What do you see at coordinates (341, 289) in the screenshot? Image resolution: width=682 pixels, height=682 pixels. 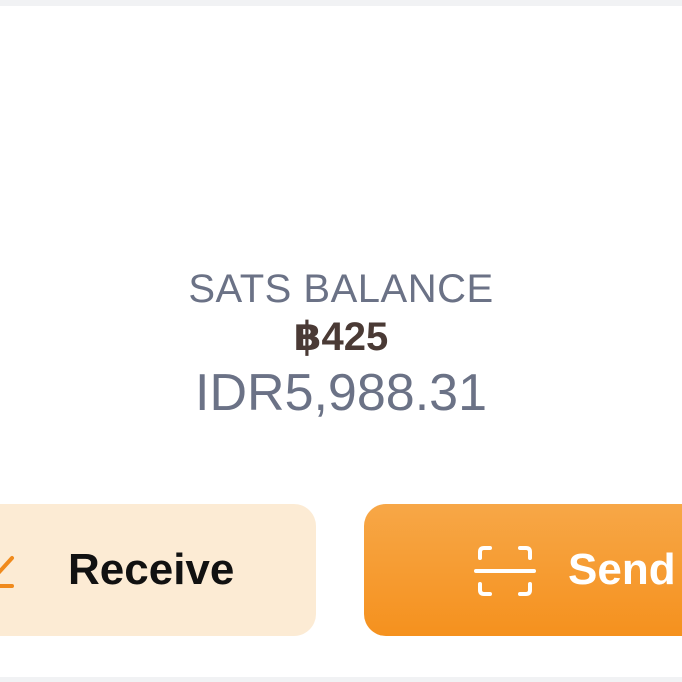 I see `balance-label: SATS BALANCE` at bounding box center [341, 289].